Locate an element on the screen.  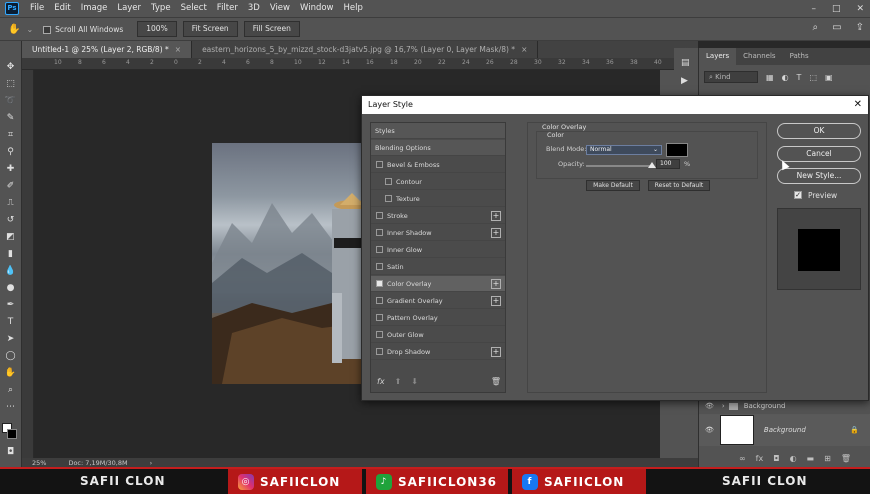
new-layer-icon: ⊞ is located at coordinates (827, 458).